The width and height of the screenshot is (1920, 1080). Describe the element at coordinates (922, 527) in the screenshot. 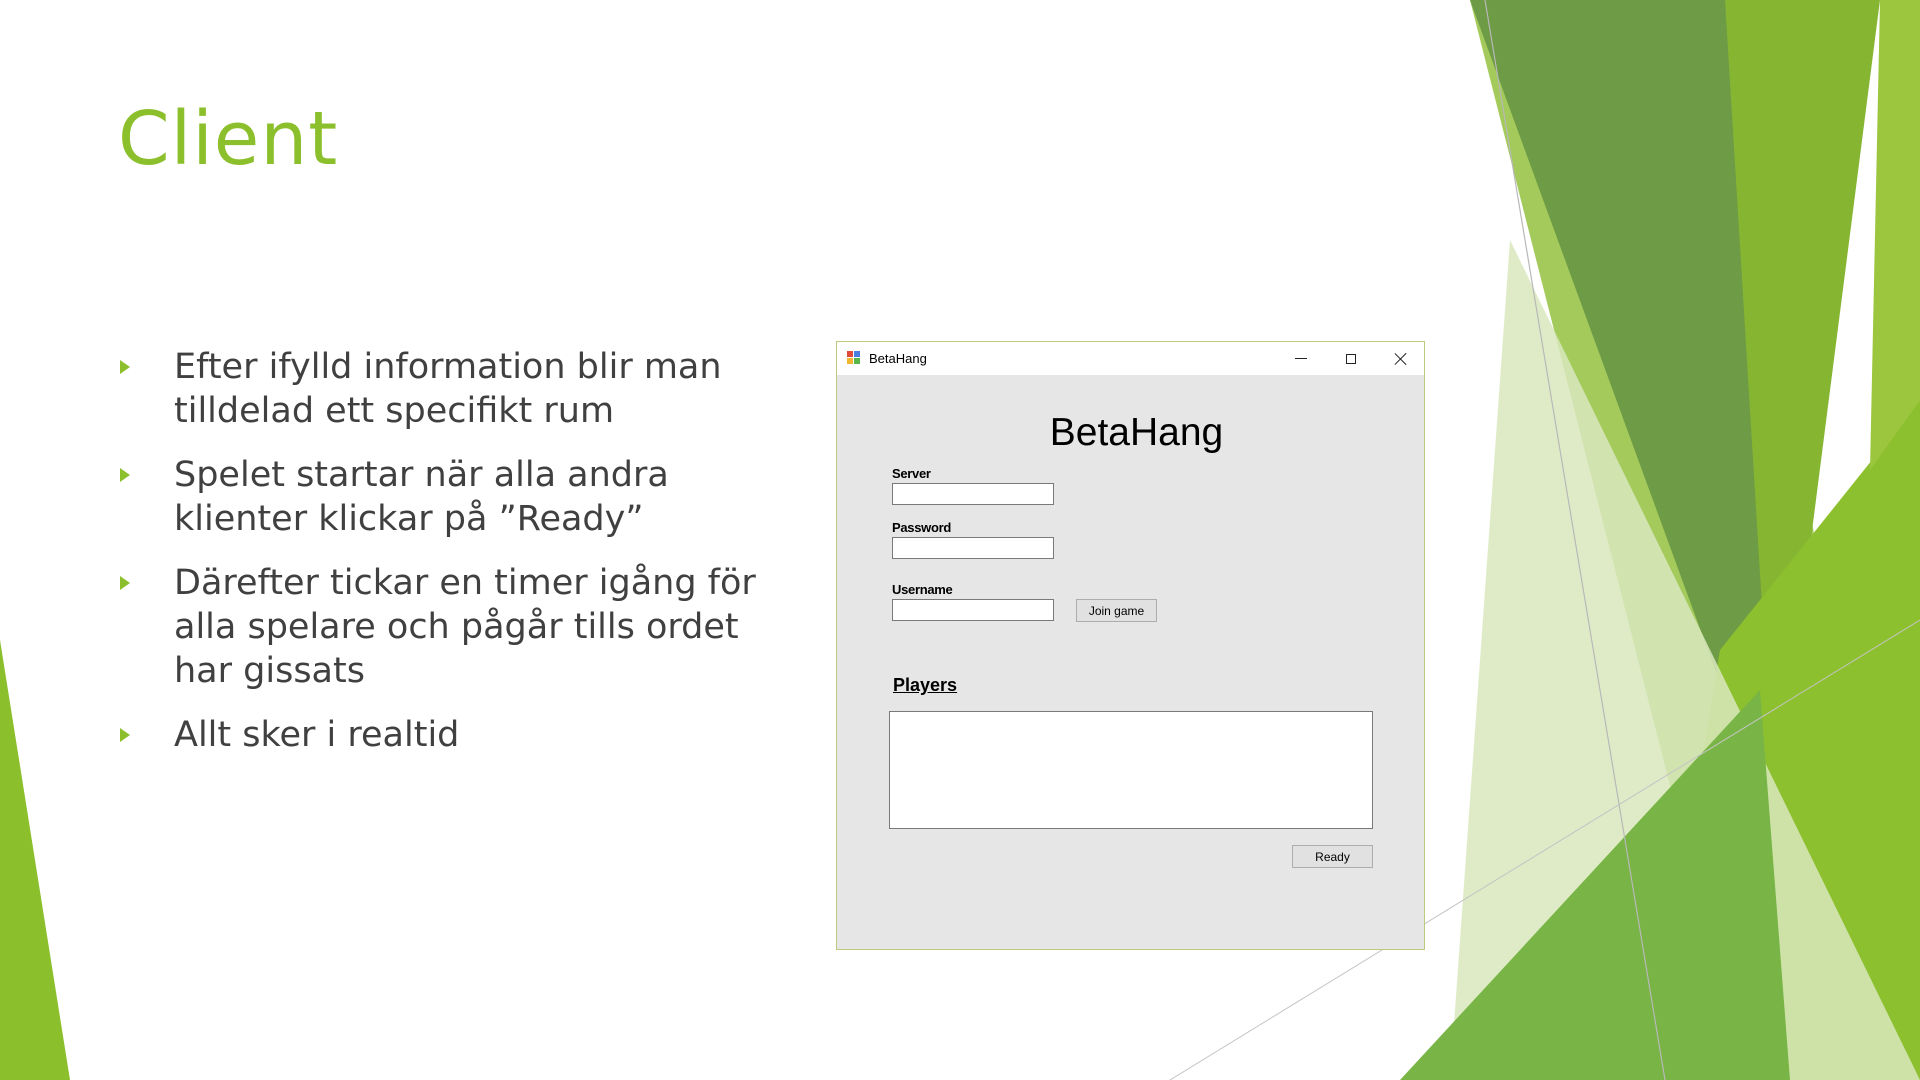

I see `password-label: Password` at that location.